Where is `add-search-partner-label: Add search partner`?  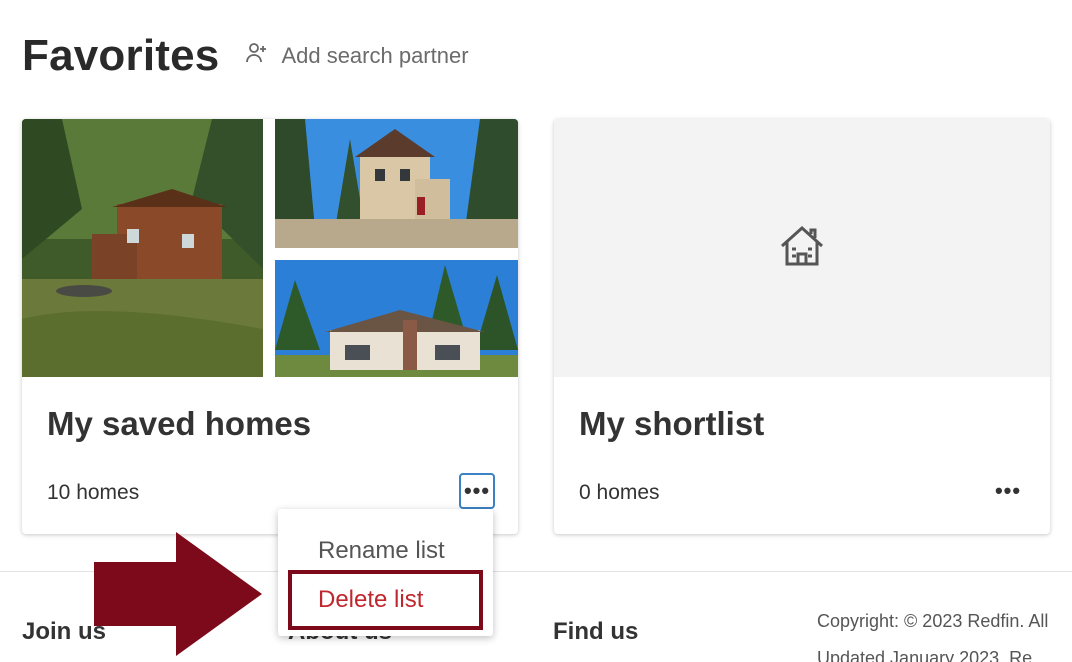
add-search-partner-label: Add search partner is located at coordinates (375, 55).